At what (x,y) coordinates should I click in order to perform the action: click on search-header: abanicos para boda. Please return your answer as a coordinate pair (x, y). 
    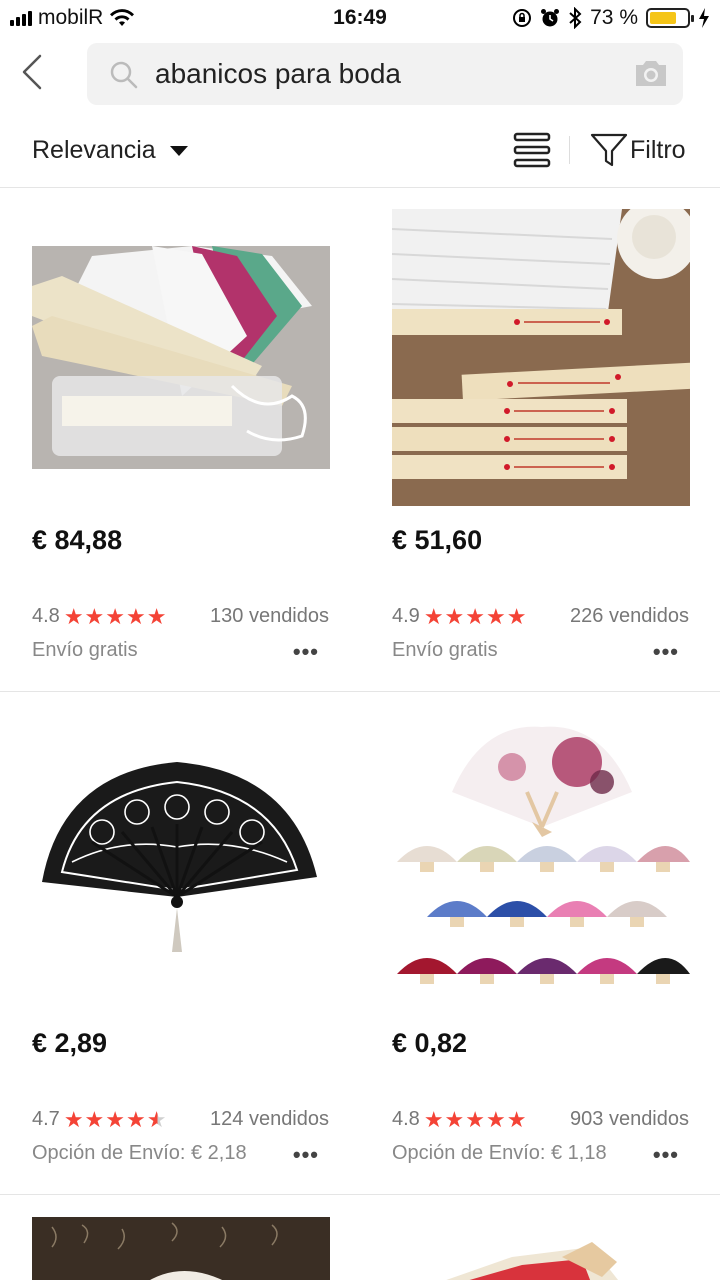
    Looking at the image, I should click on (360, 74).